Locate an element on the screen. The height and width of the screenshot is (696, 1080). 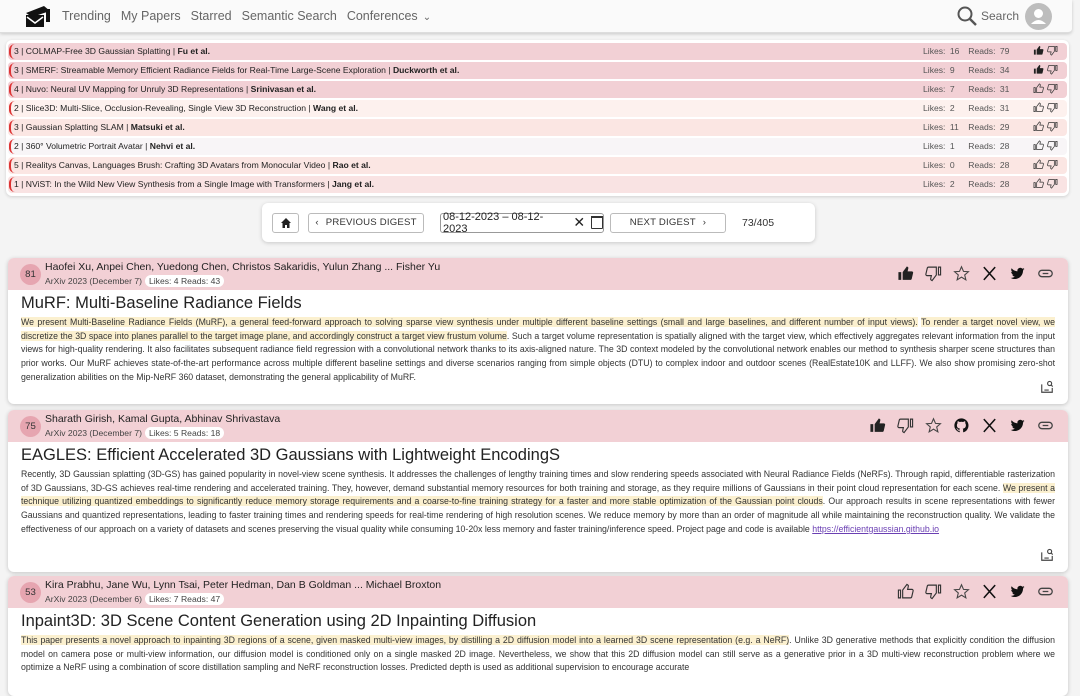
project-link: https://efficientgaussian.github.io is located at coordinates (875, 529).